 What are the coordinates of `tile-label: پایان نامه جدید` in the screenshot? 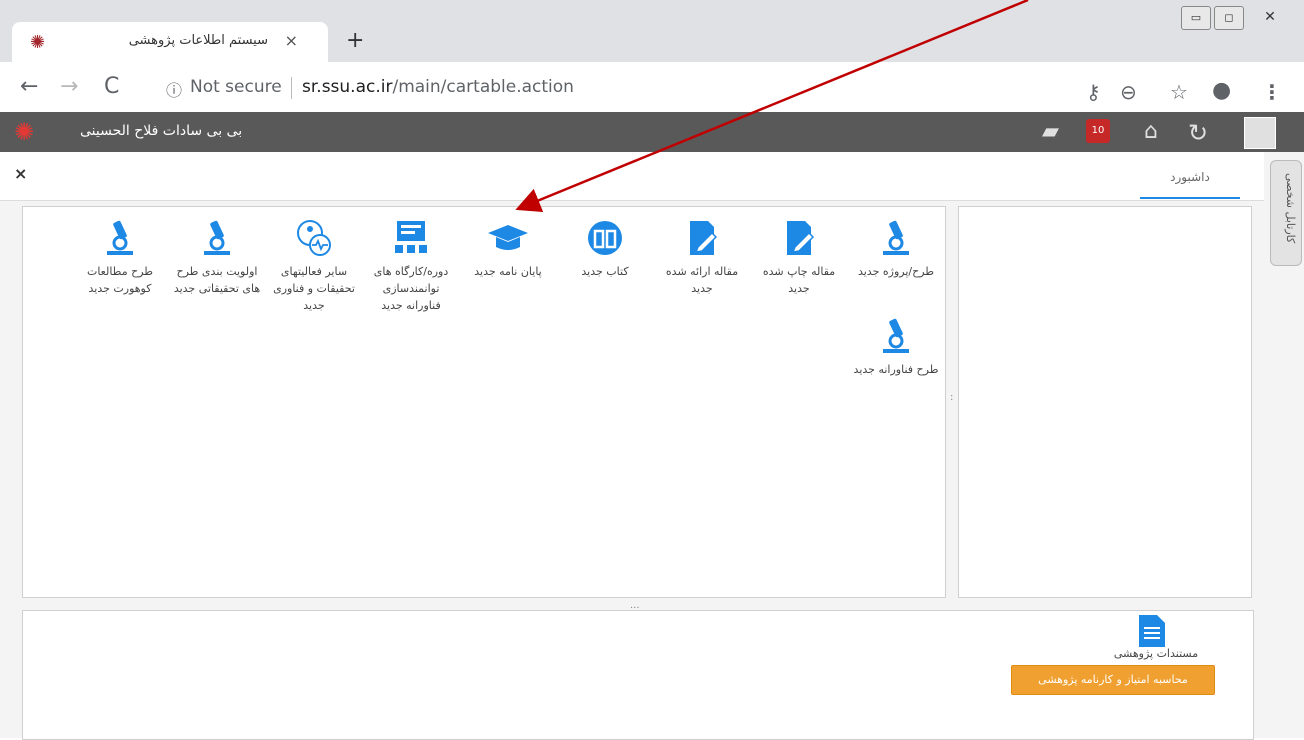 It's located at (508, 271).